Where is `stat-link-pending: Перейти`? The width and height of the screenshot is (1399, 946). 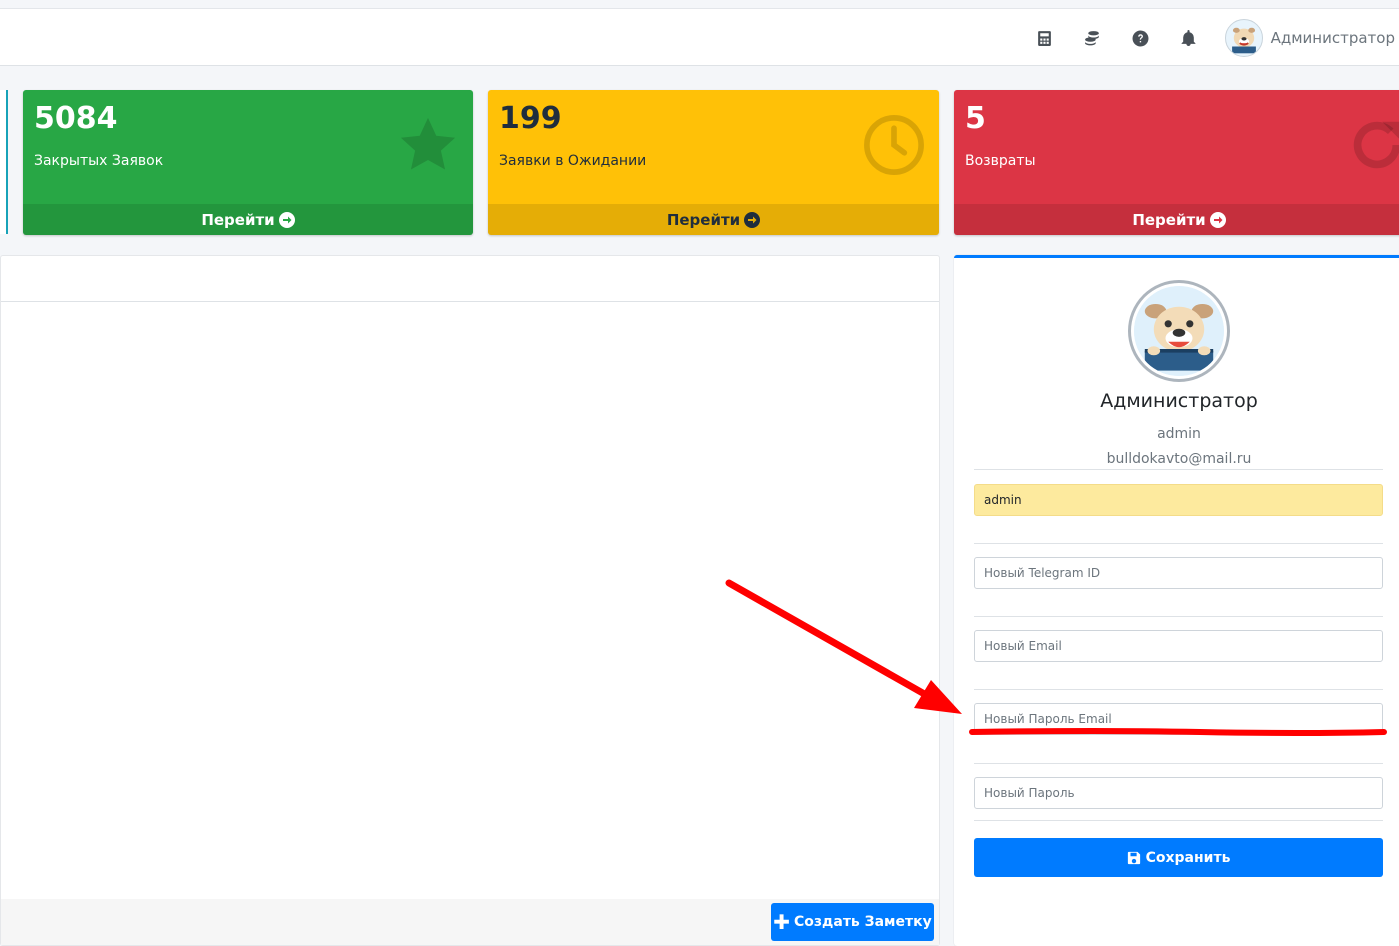 stat-link-pending: Перейти is located at coordinates (713, 219).